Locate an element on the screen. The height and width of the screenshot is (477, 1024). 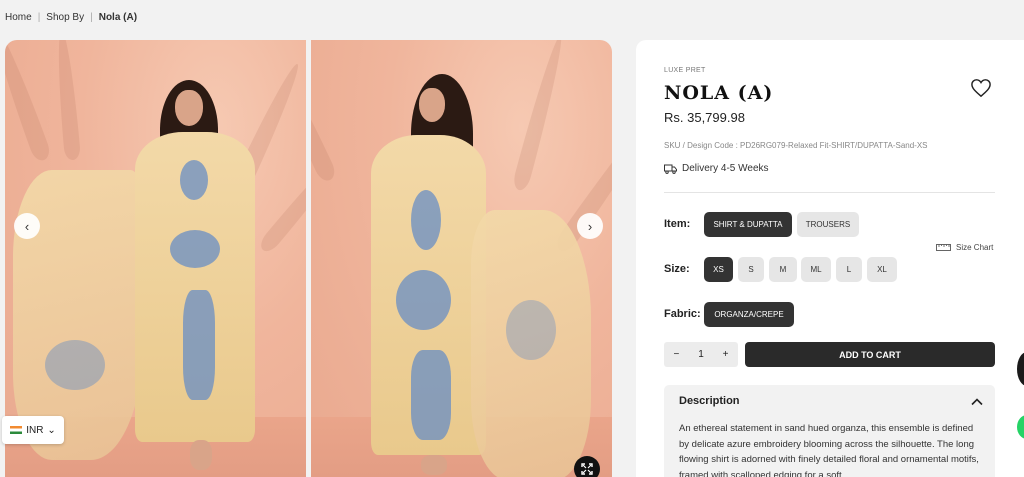
product-price: Rs. 35,799.98 is located at coordinates (704, 117).